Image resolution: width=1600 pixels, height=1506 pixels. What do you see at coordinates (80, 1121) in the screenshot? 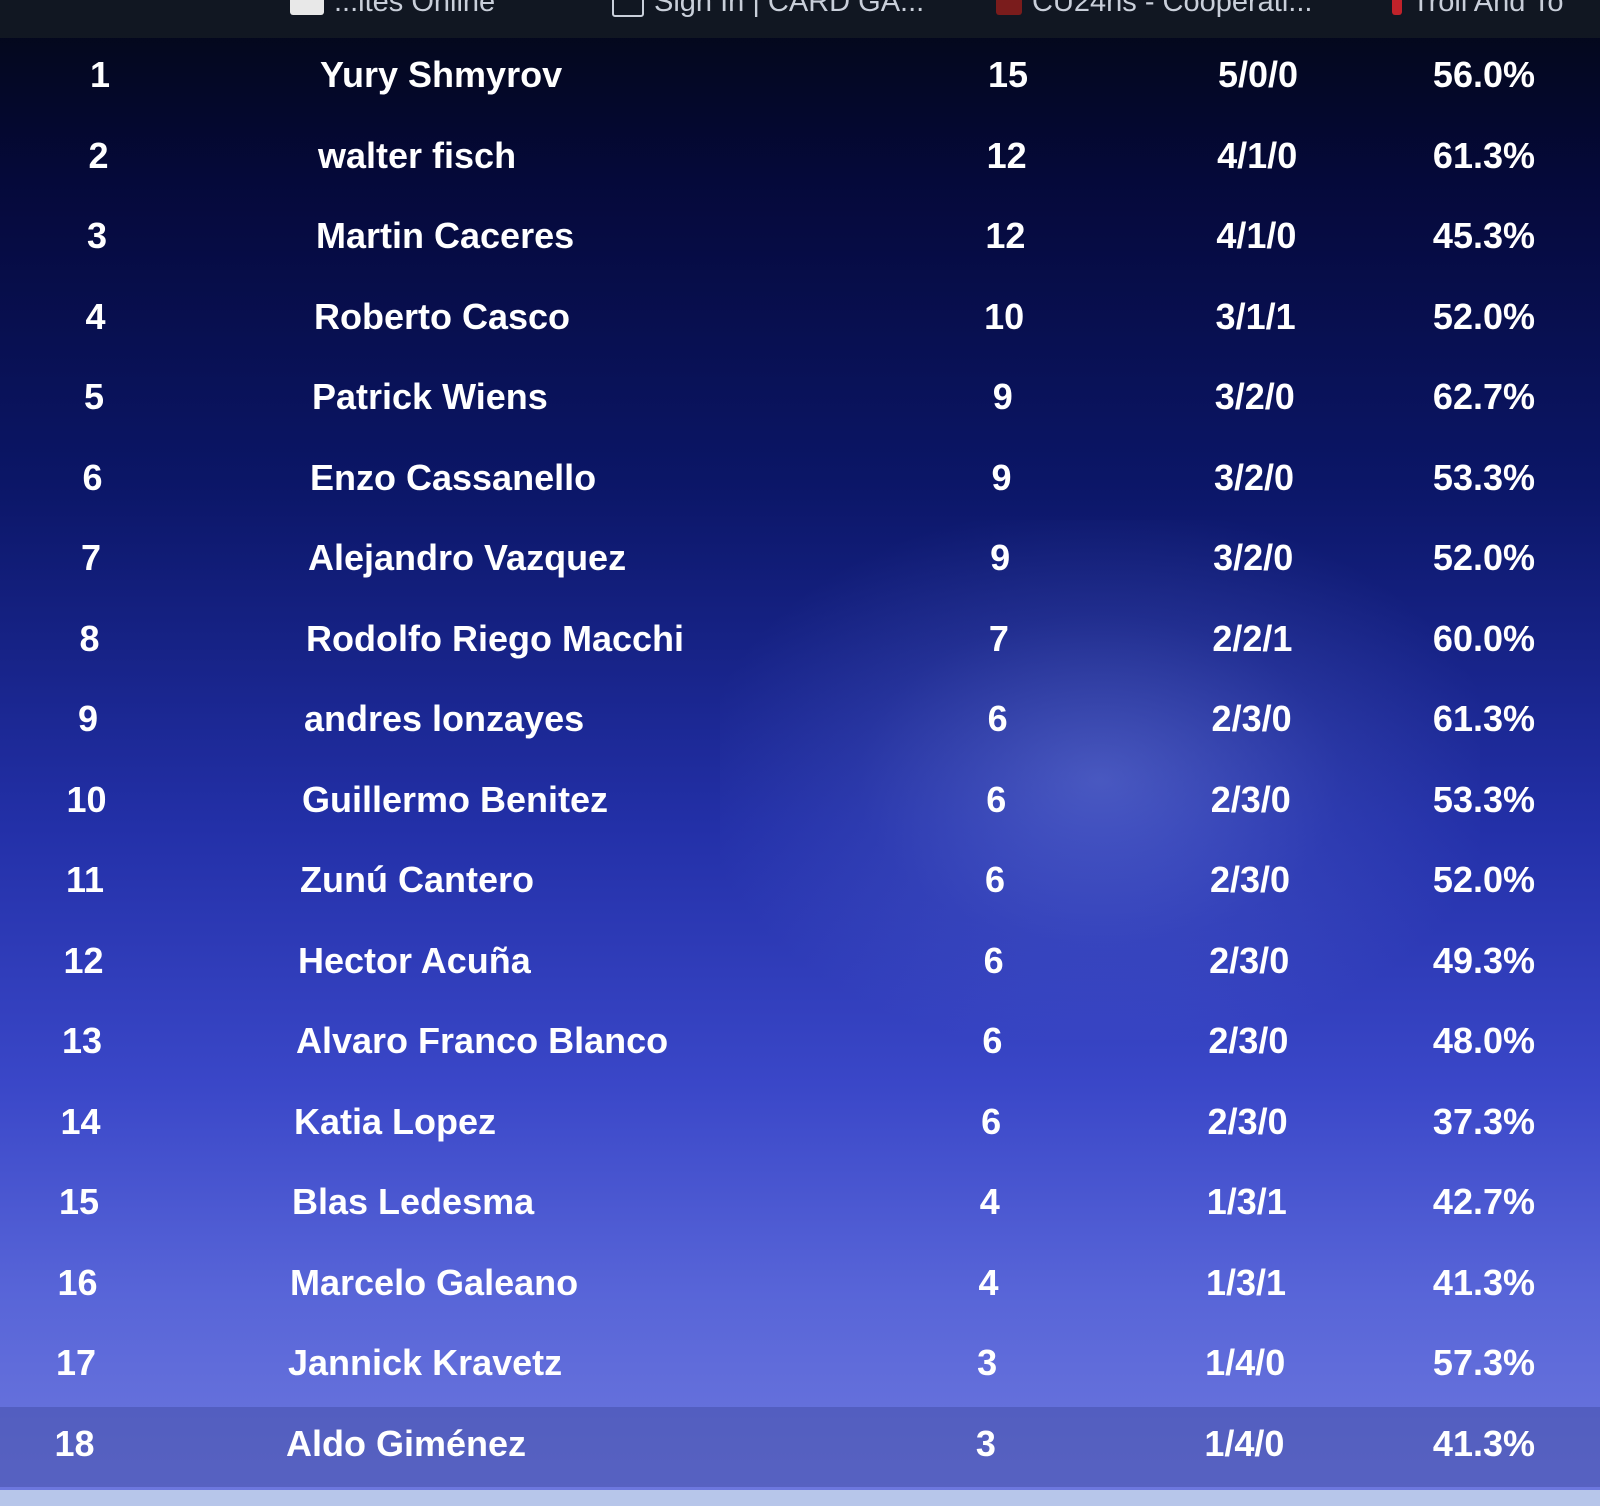
I see `rank-cell: 14` at bounding box center [80, 1121].